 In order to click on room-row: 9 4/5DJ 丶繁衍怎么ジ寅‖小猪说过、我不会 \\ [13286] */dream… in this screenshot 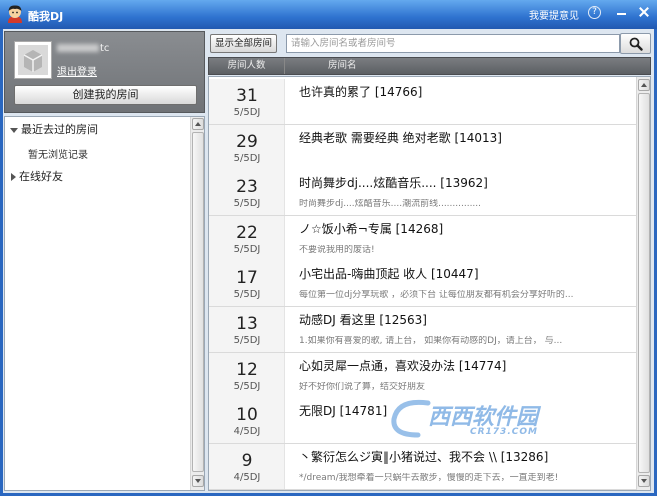, I will do `click(422, 466)`.